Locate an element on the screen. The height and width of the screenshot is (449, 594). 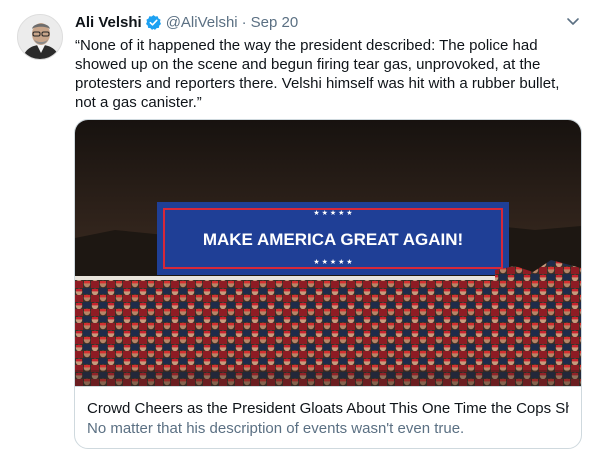
tweet-header: Ali Velshi @AliVelshi · Sep 20 is located at coordinates (186, 22).